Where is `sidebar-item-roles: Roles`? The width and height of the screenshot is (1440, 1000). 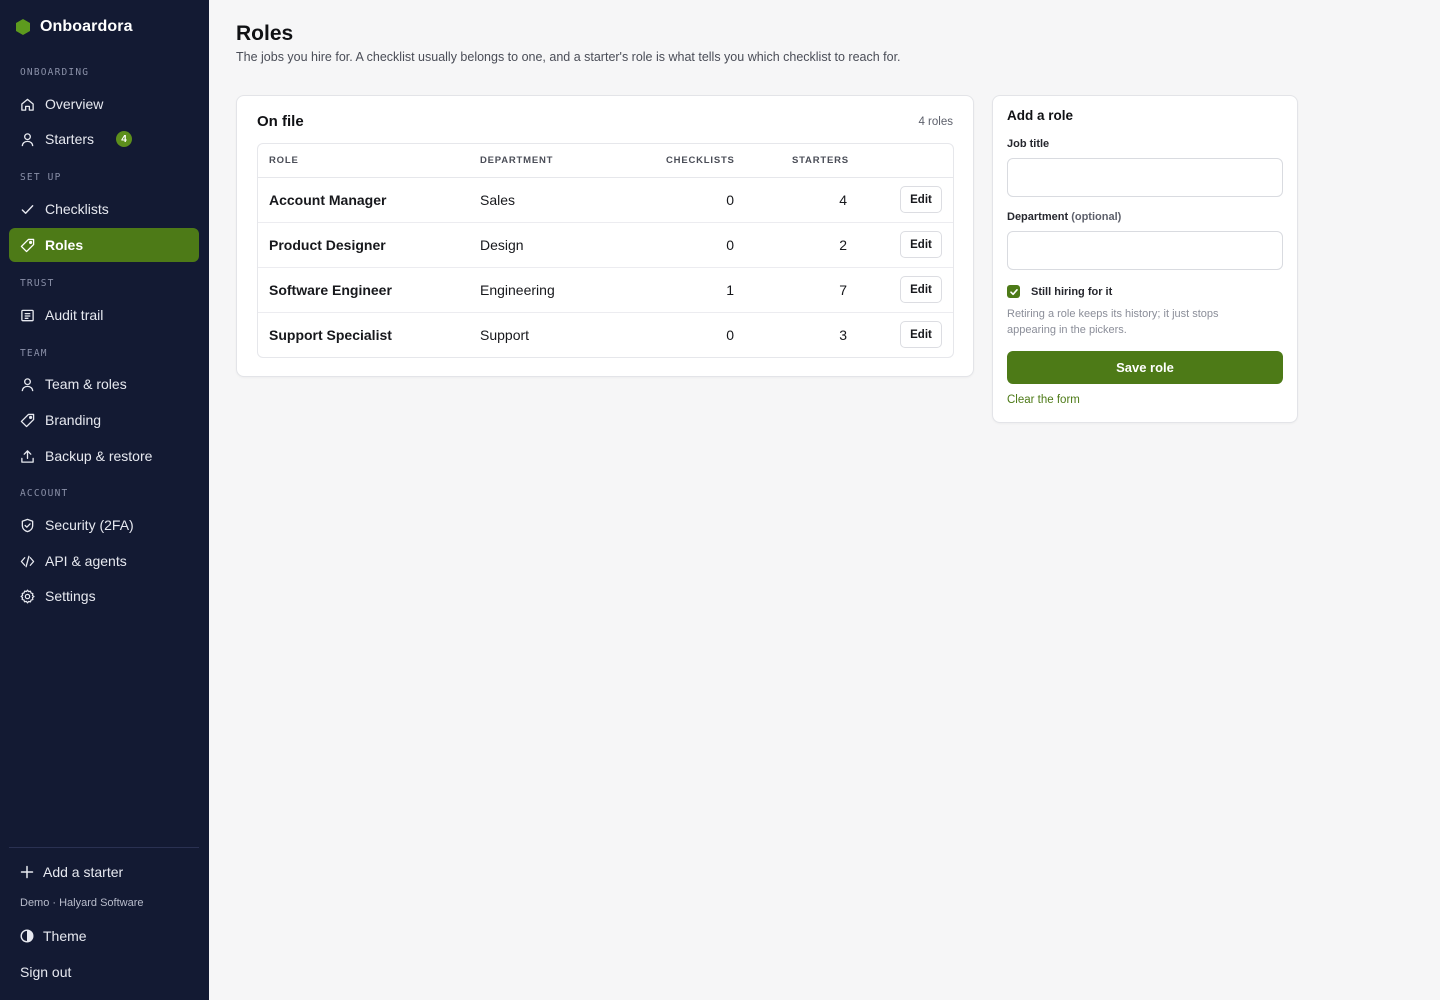
sidebar-item-roles: Roles is located at coordinates (104, 245).